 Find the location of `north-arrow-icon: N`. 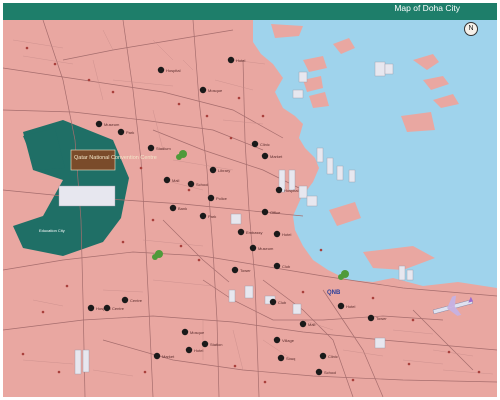

north-arrow-icon: N is located at coordinates (471, 29).